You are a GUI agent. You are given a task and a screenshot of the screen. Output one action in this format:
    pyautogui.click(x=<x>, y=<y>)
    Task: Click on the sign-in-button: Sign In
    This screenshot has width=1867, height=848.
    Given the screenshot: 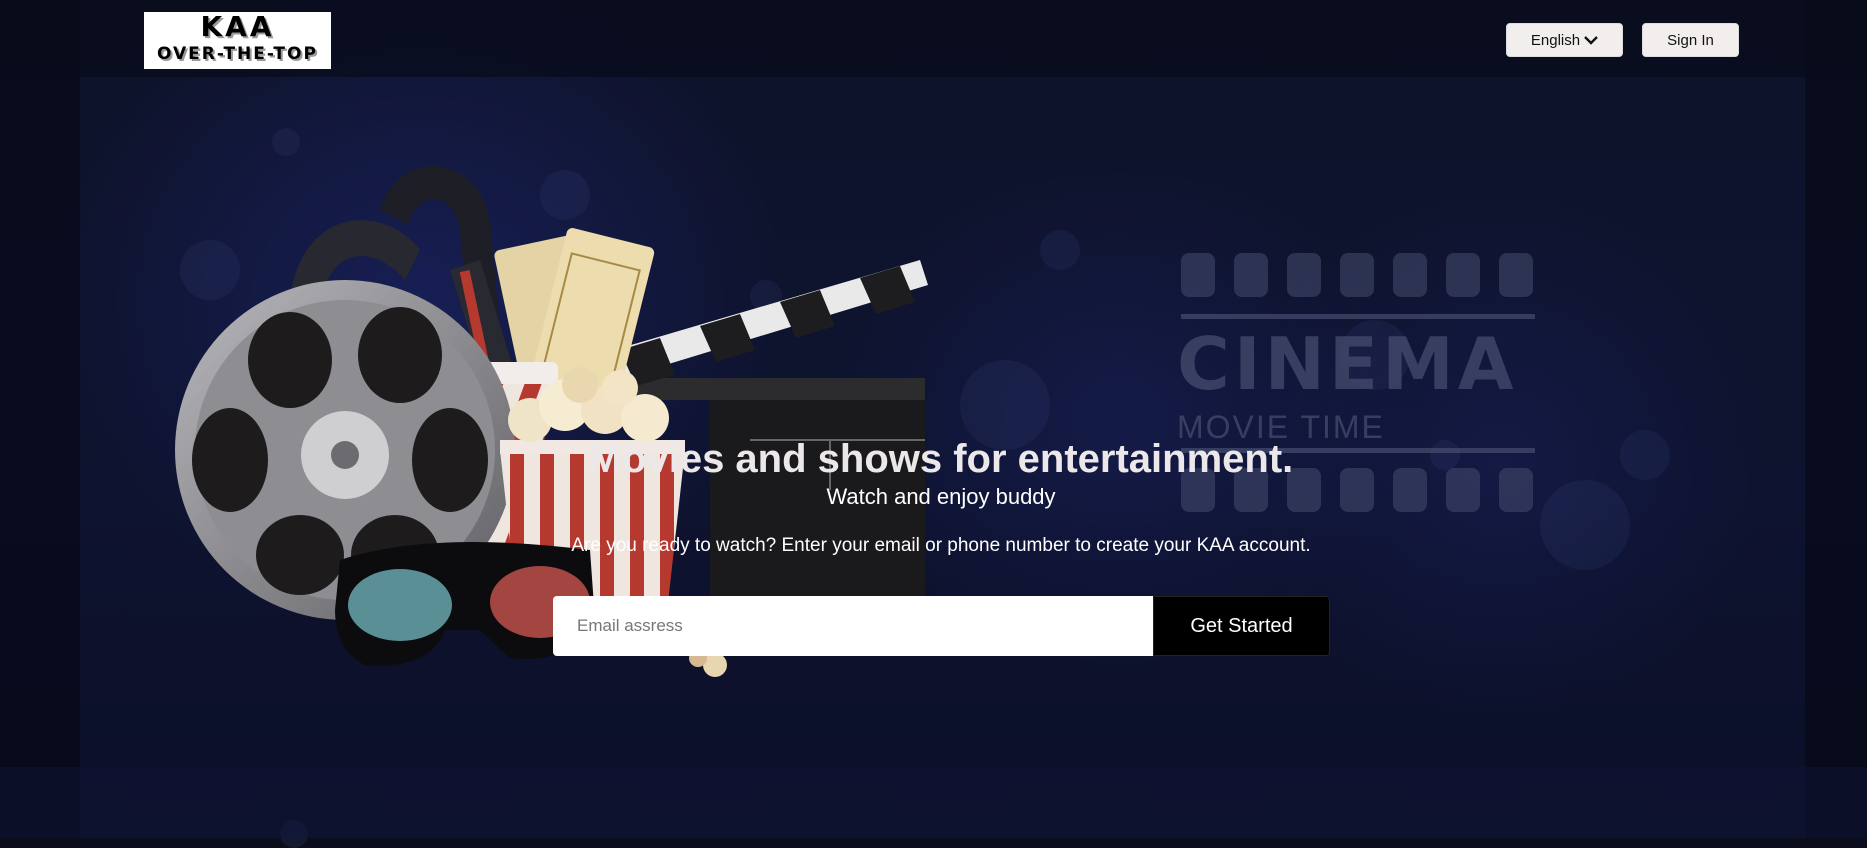 What is the action you would take?
    pyautogui.click(x=1690, y=40)
    